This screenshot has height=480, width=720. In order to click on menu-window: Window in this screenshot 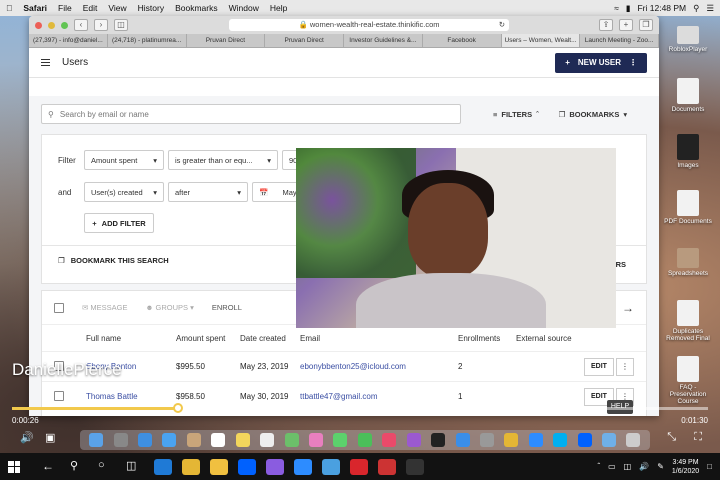, I will do `click(244, 8)`.